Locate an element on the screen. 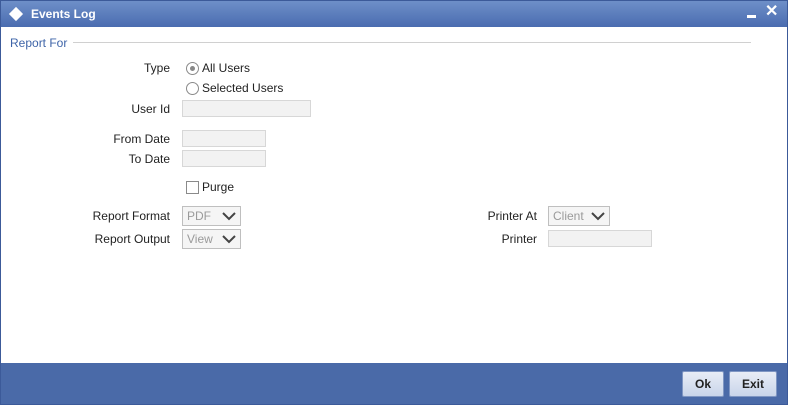 This screenshot has height=405, width=788. from-date-label: From Date is located at coordinates (141, 139).